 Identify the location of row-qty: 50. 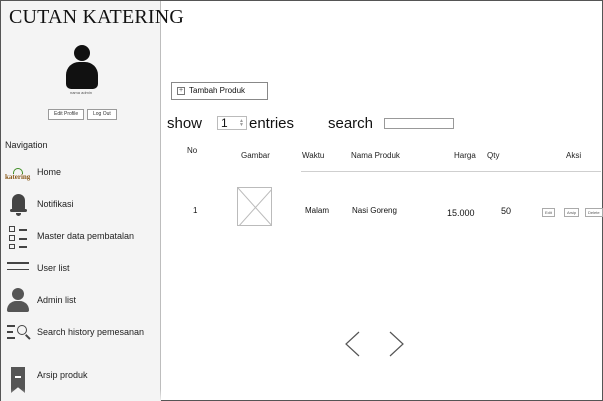
(506, 211).